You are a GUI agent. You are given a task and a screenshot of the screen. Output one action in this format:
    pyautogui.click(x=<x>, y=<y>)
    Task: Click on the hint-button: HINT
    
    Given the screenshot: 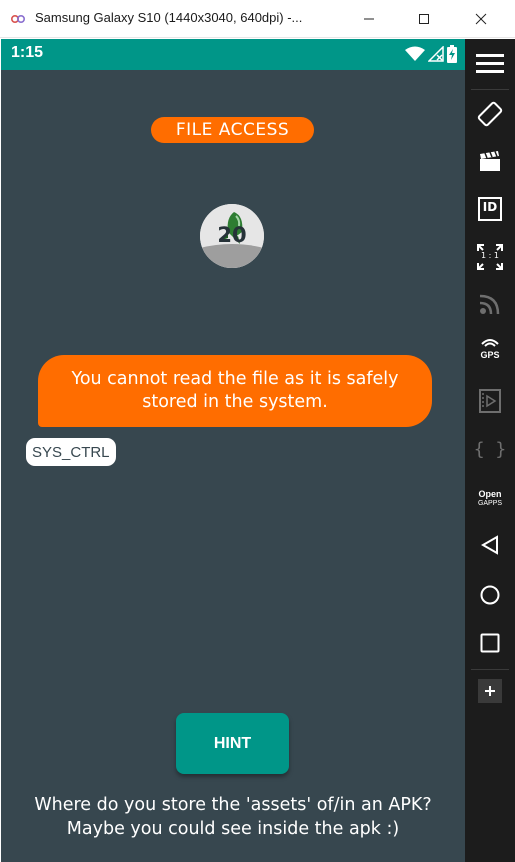 What is the action you would take?
    pyautogui.click(x=232, y=743)
    